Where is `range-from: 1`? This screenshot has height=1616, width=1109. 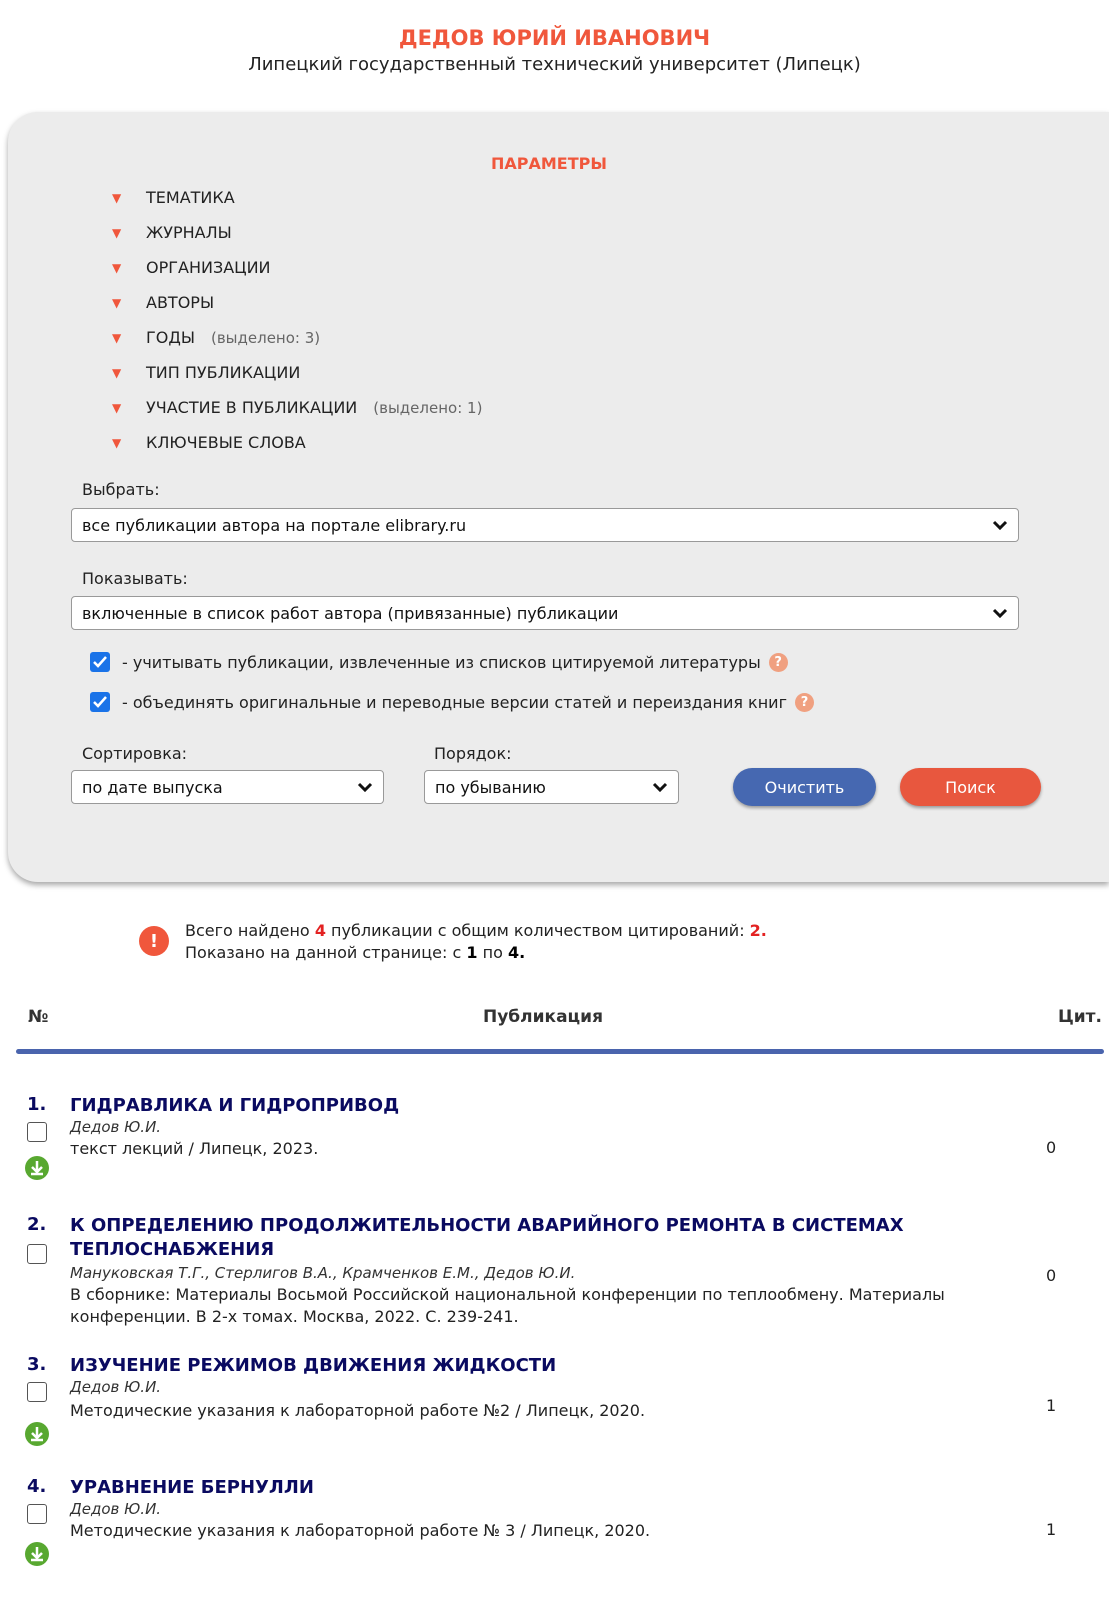
range-from: 1 is located at coordinates (472, 952).